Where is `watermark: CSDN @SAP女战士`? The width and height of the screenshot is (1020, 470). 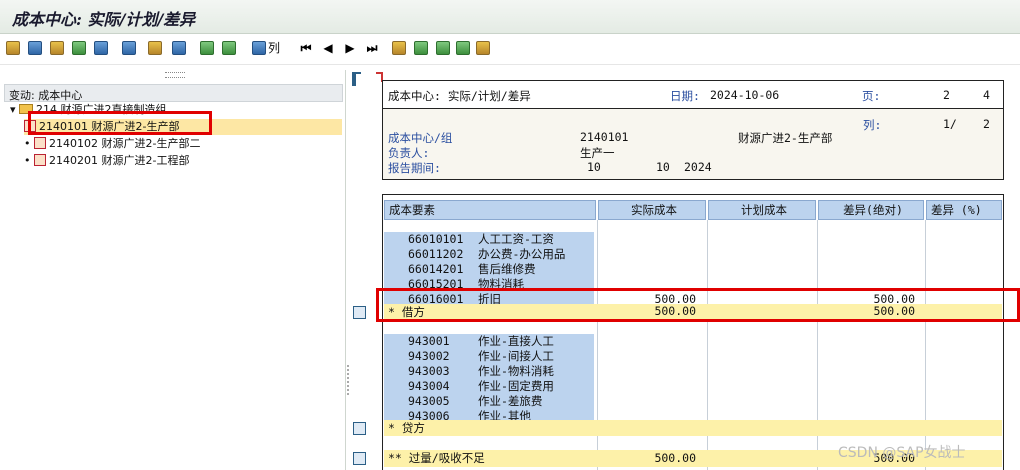
watermark: CSDN @SAP女战士 is located at coordinates (902, 453).